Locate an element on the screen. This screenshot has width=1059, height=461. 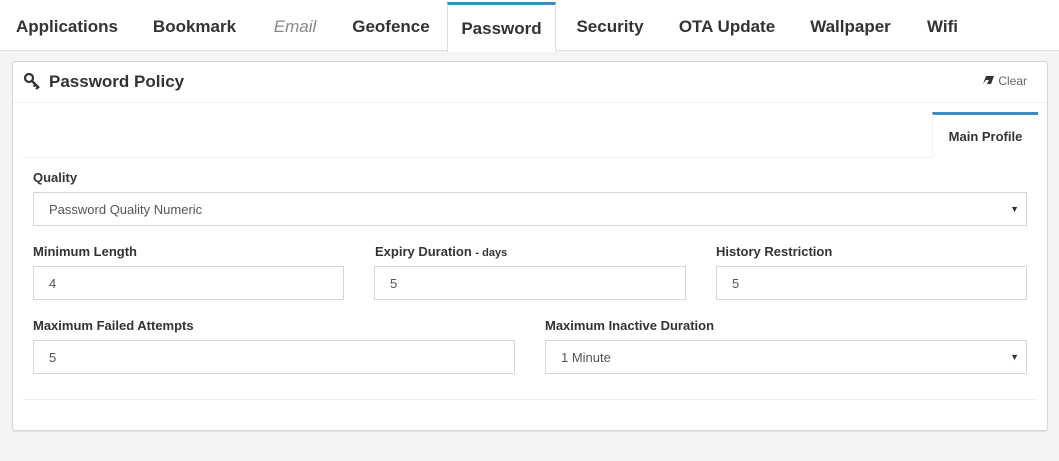
min-length-input: 4 is located at coordinates (188, 283).